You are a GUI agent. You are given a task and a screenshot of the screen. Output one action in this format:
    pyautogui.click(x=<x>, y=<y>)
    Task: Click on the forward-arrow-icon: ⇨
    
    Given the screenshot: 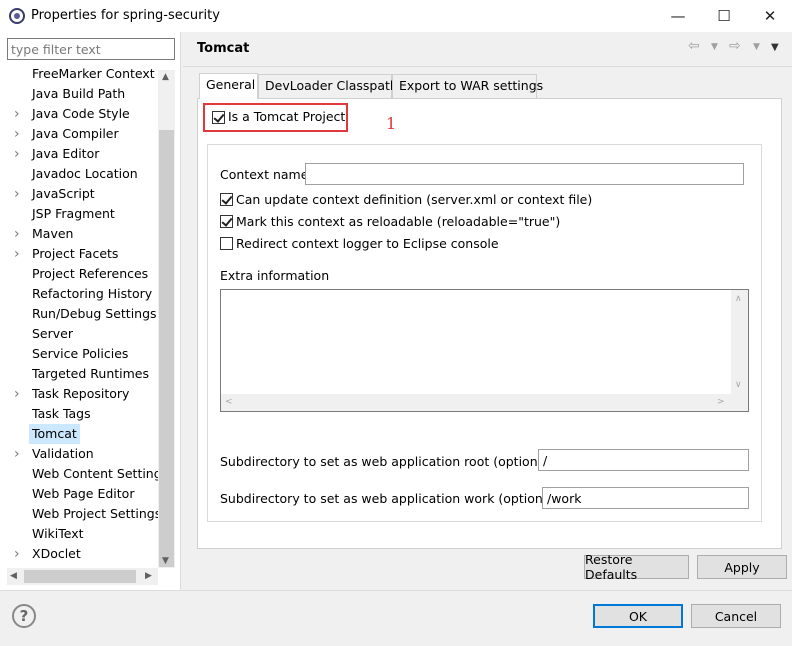 What is the action you would take?
    pyautogui.click(x=735, y=46)
    